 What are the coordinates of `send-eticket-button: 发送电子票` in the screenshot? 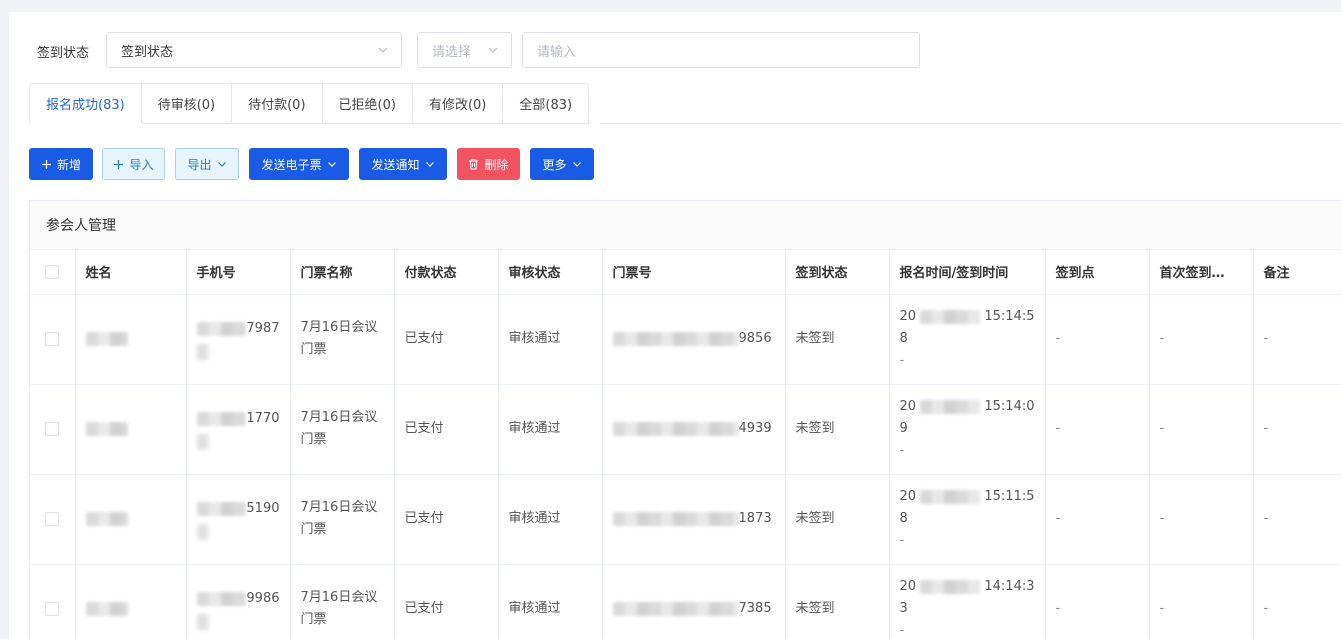 It's located at (299, 164).